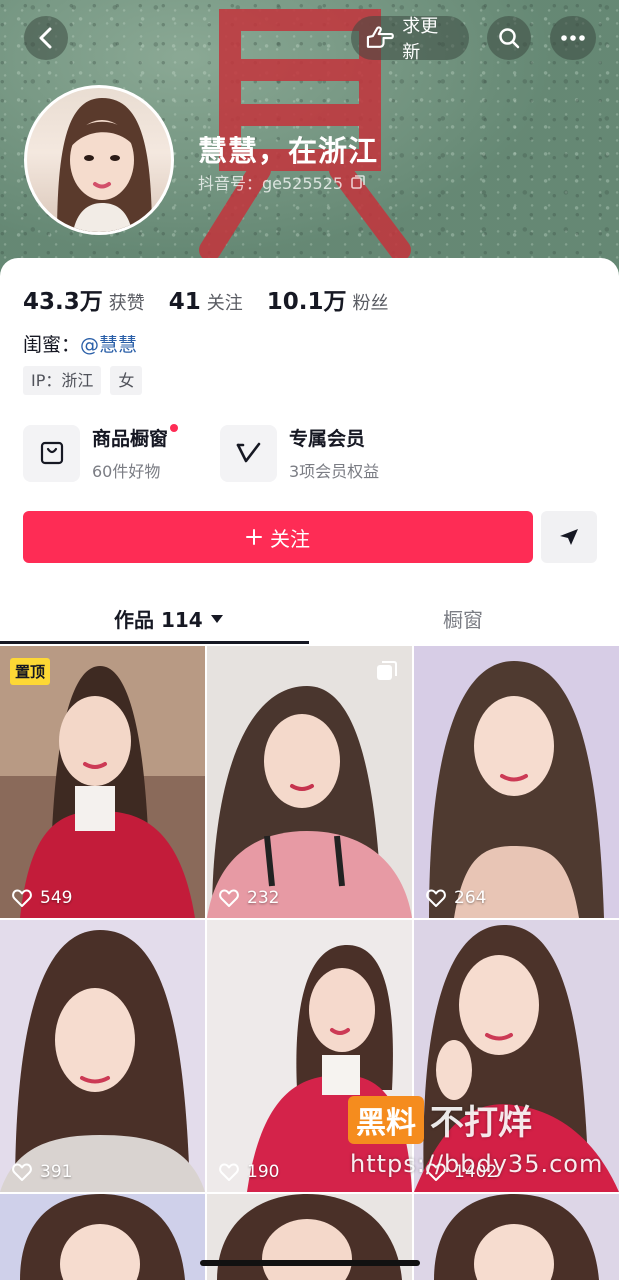  I want to click on video-thumbnail: 置顶 549, so click(102, 782).